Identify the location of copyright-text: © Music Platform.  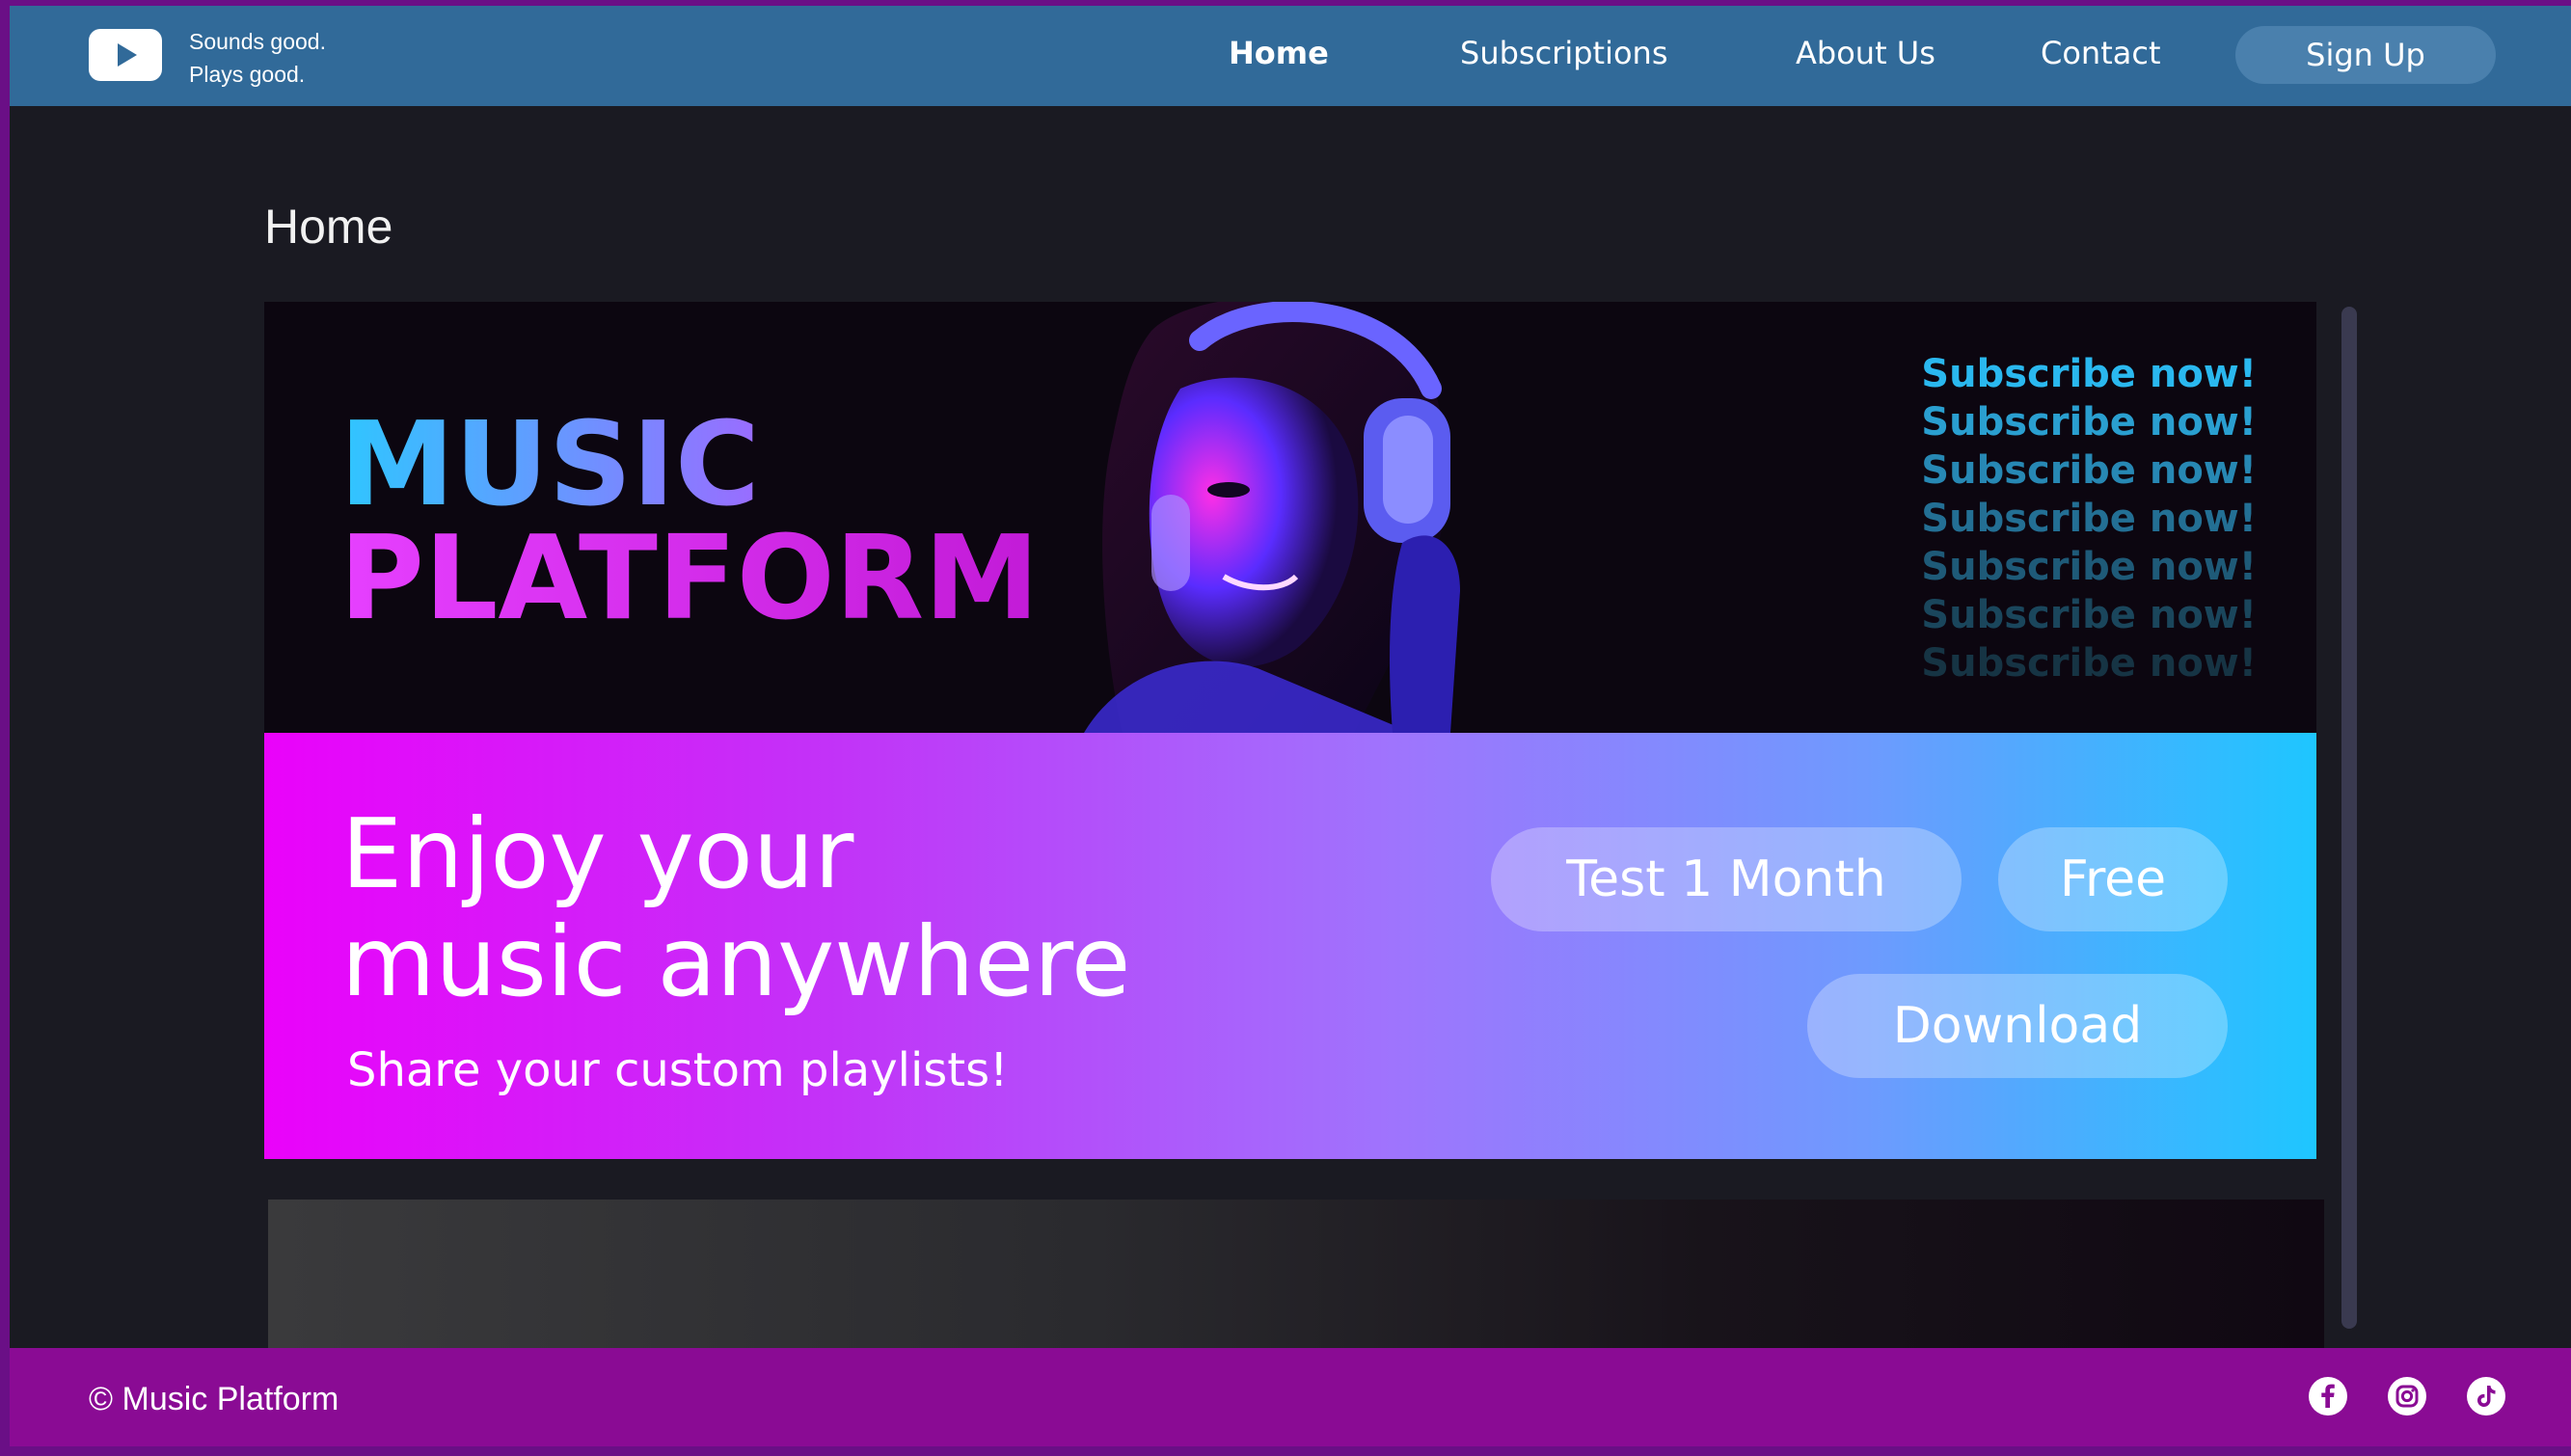
(214, 1399).